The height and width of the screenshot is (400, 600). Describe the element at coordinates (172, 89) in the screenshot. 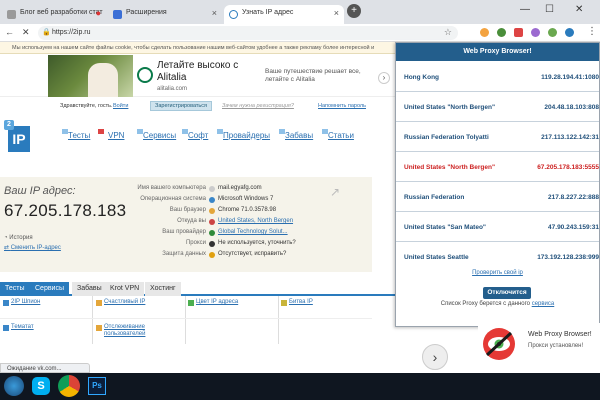

I see `ad-domain: alitalia.com` at that location.